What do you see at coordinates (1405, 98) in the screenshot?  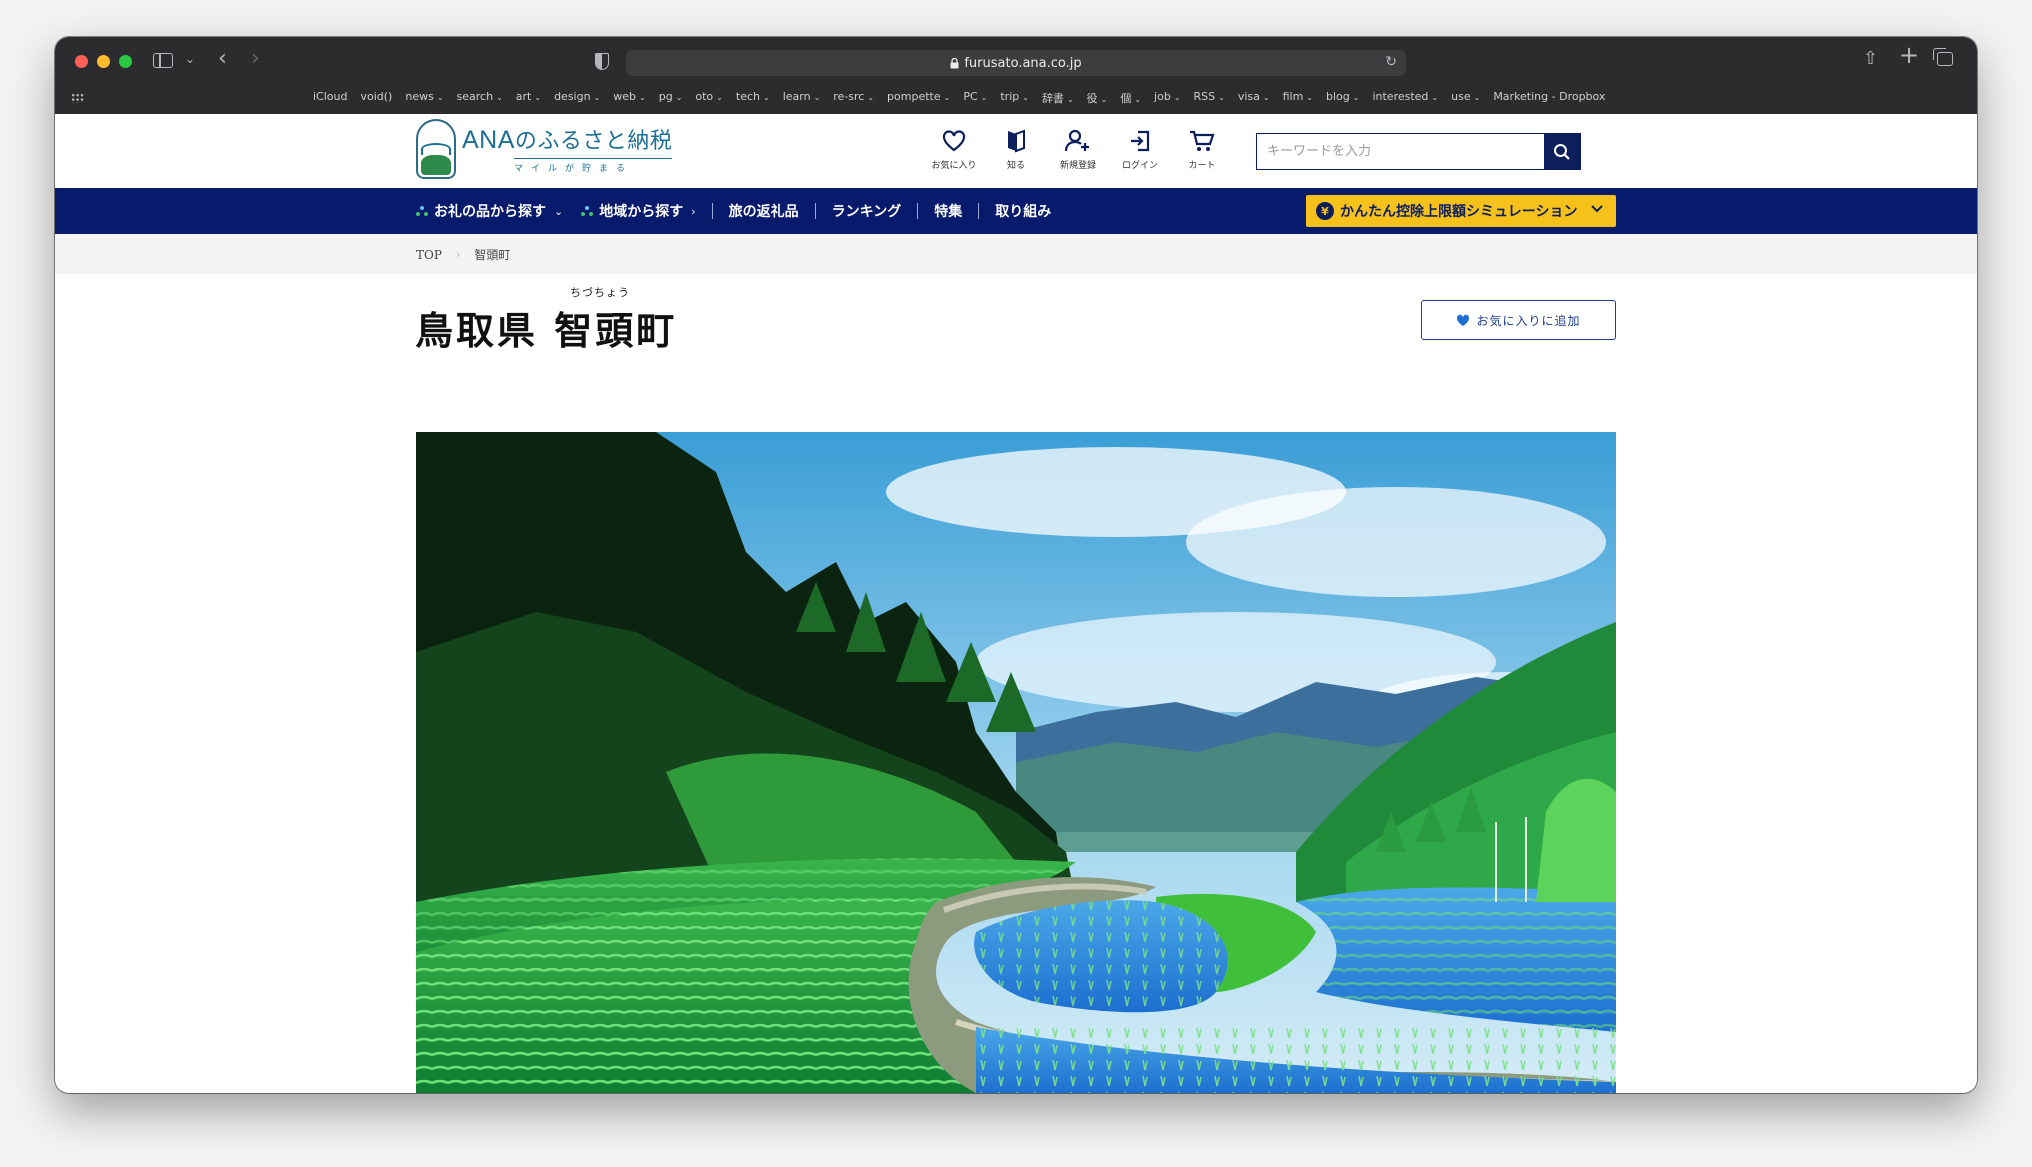 I see `bookmark-item: interested ⌄` at bounding box center [1405, 98].